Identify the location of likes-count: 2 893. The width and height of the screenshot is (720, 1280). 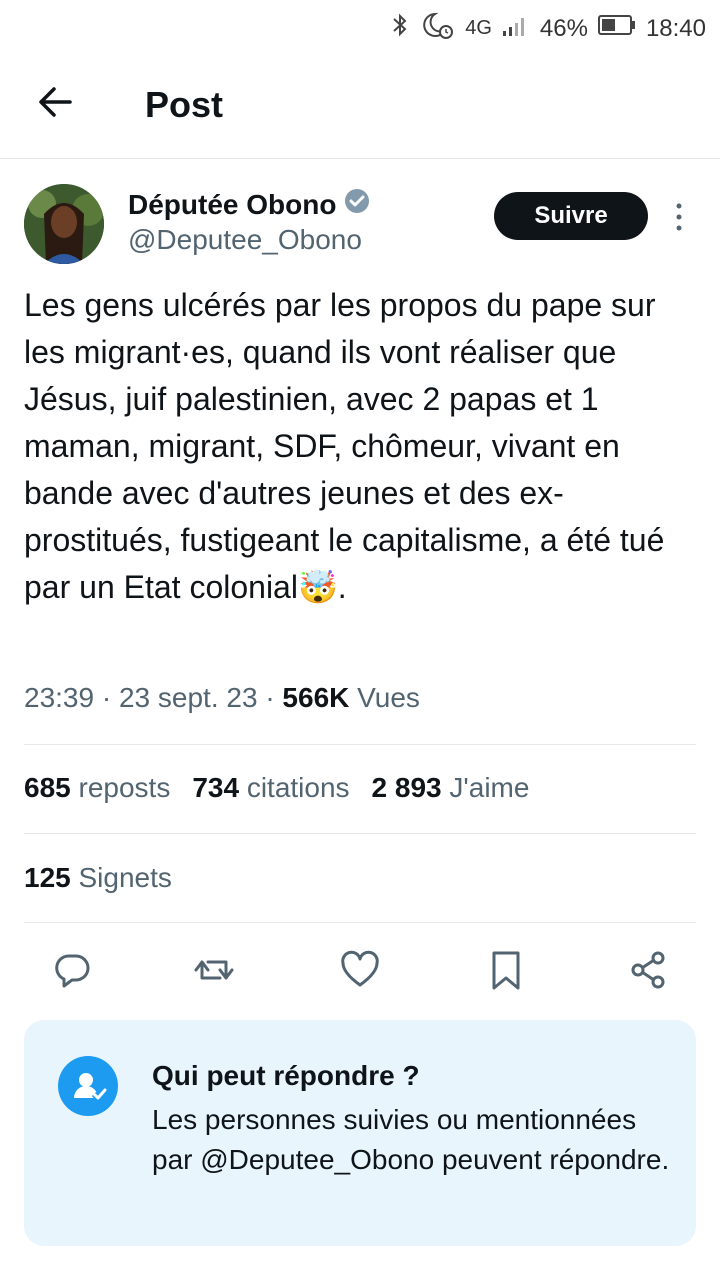
(406, 787).